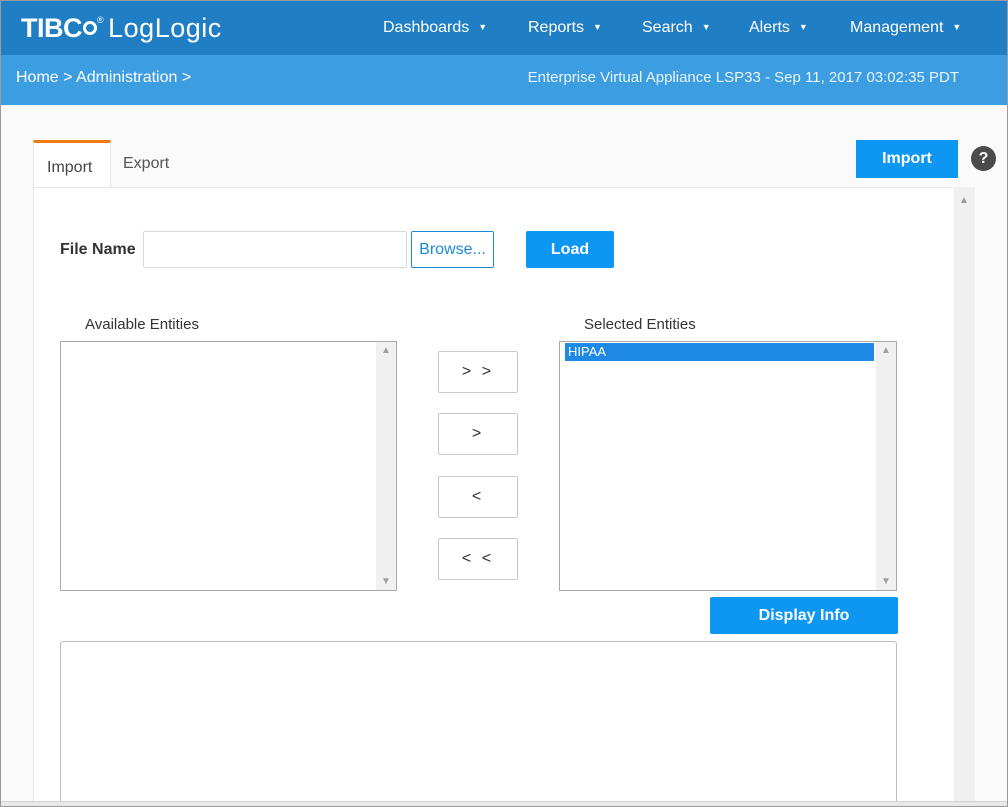 Image resolution: width=1008 pixels, height=807 pixels. Describe the element at coordinates (804, 615) in the screenshot. I see `display-info-button: Display Info` at that location.